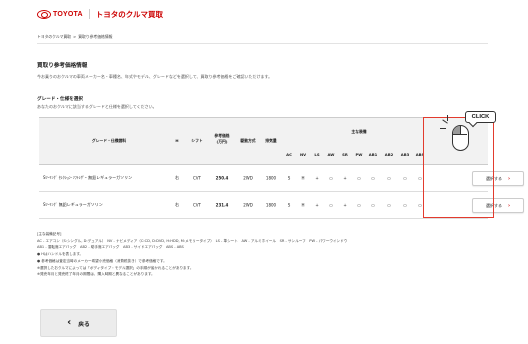  Describe the element at coordinates (359, 154) in the screenshot. I see `equip-col-pw: PW` at that location.